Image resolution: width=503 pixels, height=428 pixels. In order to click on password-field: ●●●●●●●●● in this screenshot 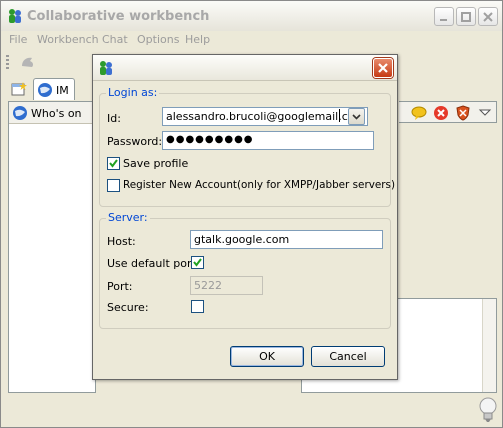, I will do `click(268, 140)`.